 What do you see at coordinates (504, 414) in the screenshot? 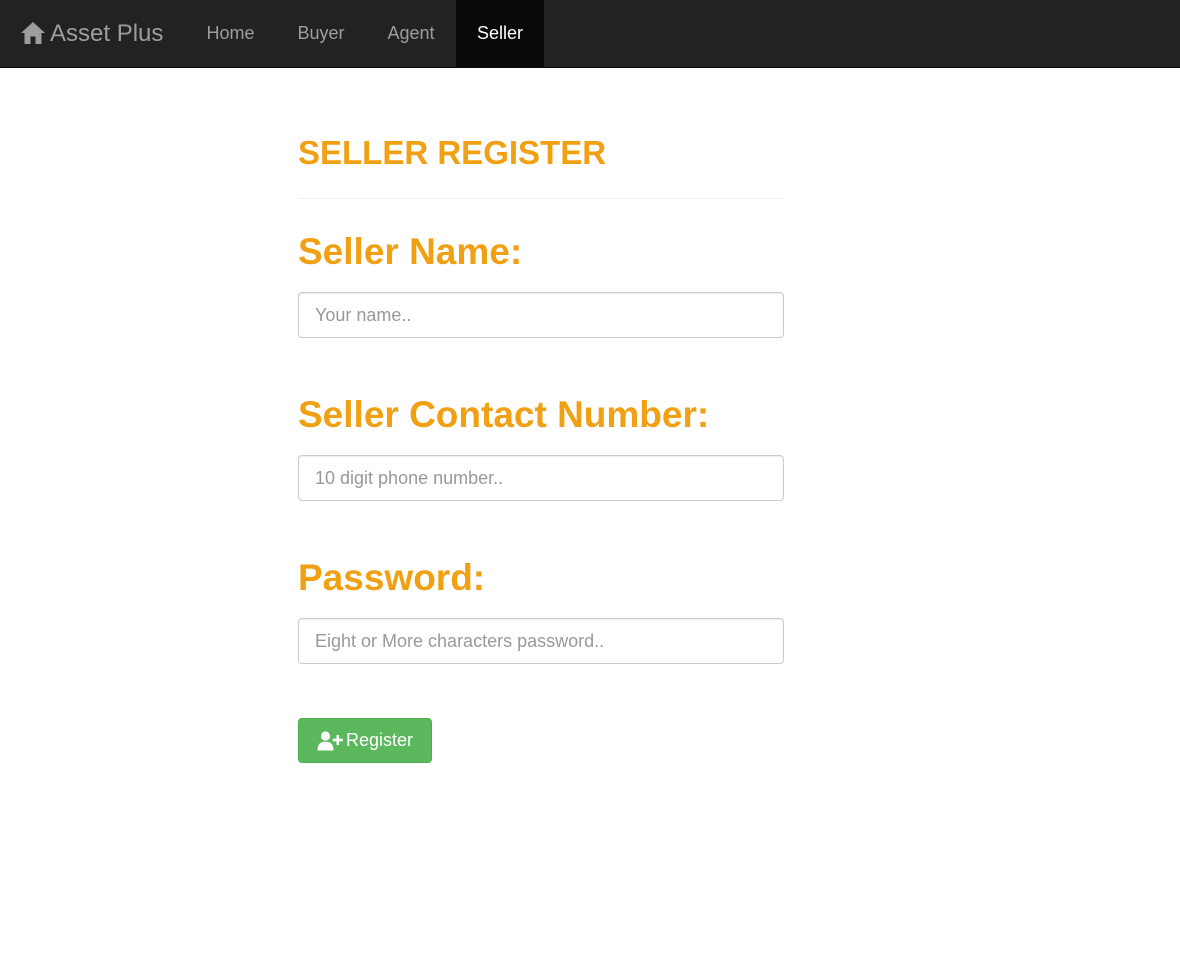
I see `seller-contact-label: Seller Contact Number:` at bounding box center [504, 414].